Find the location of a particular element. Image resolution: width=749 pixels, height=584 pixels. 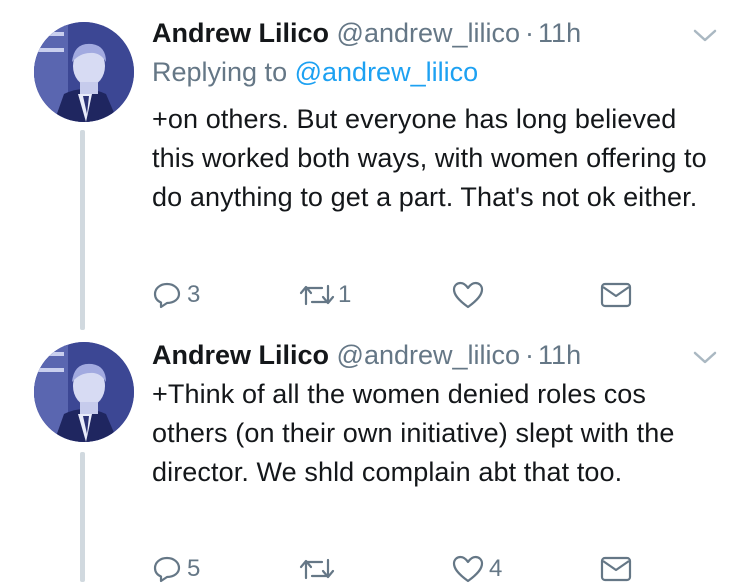

like-button: 4 is located at coordinates (477, 569).